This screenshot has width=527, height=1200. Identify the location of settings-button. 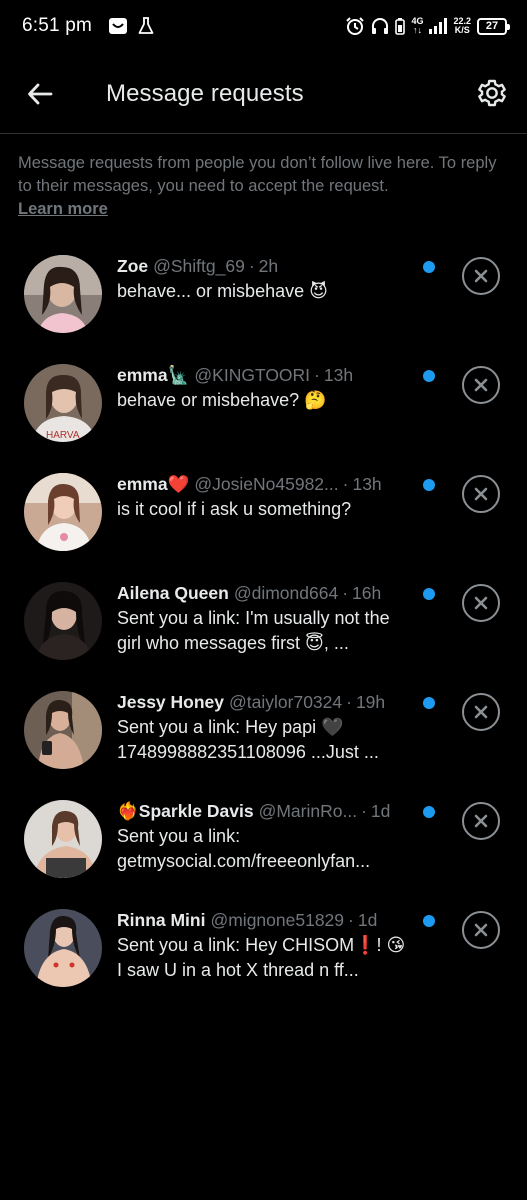
(492, 93).